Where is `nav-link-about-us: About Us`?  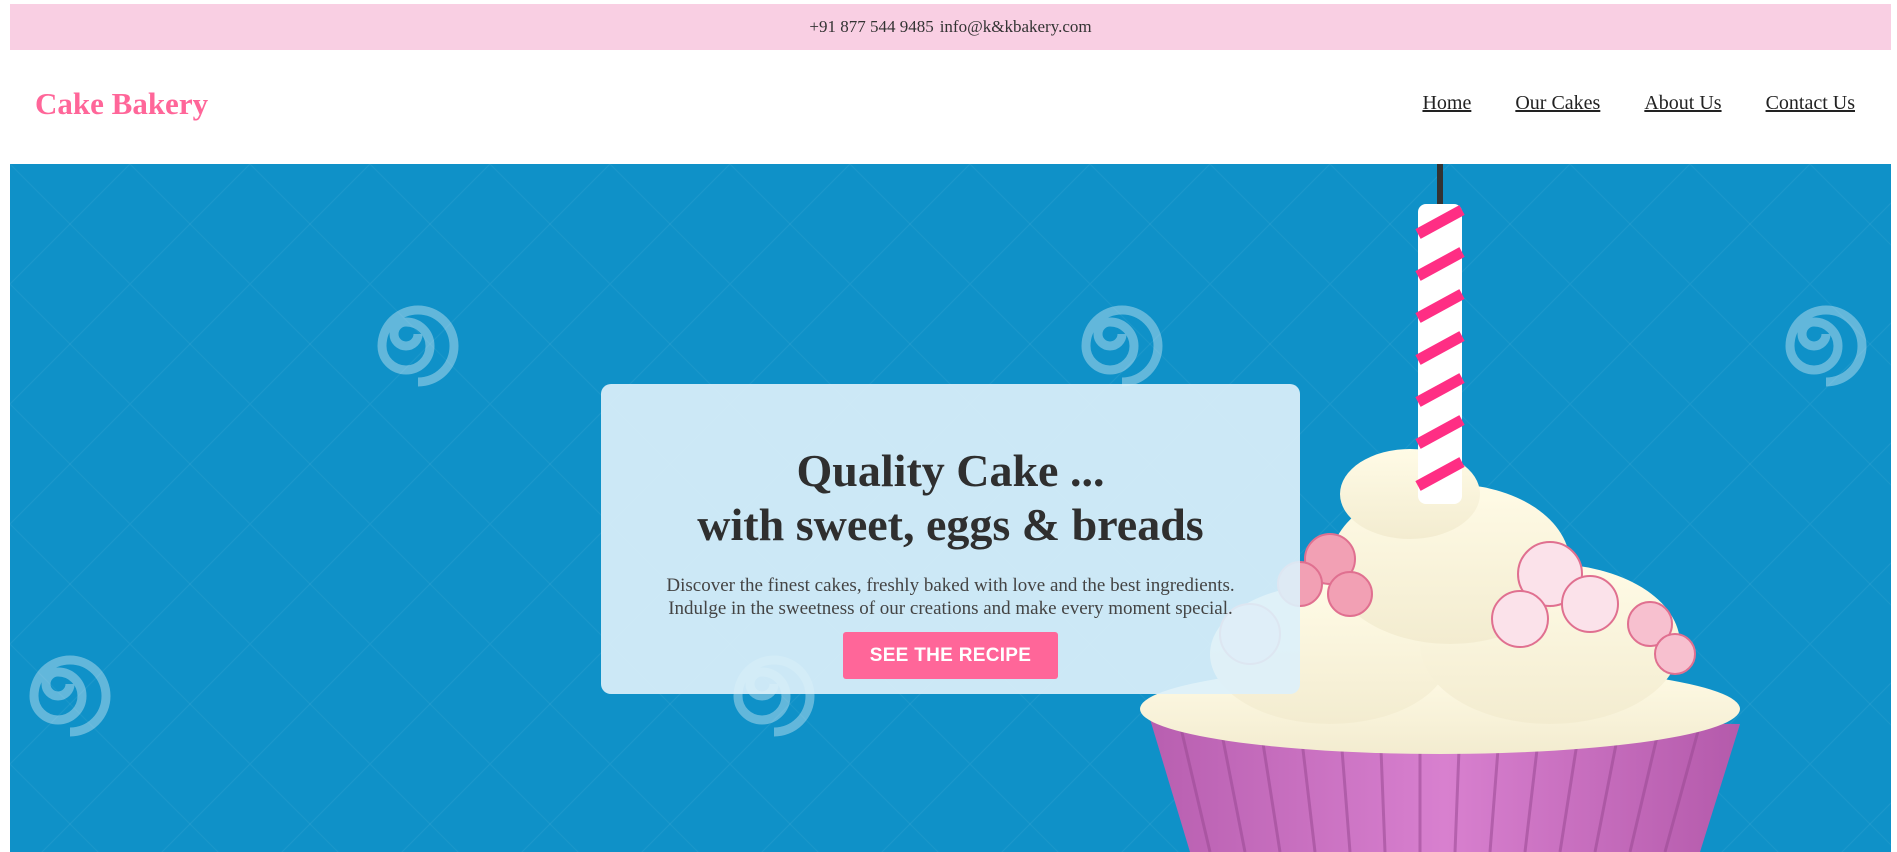
nav-link-about-us: About Us is located at coordinates (1682, 103).